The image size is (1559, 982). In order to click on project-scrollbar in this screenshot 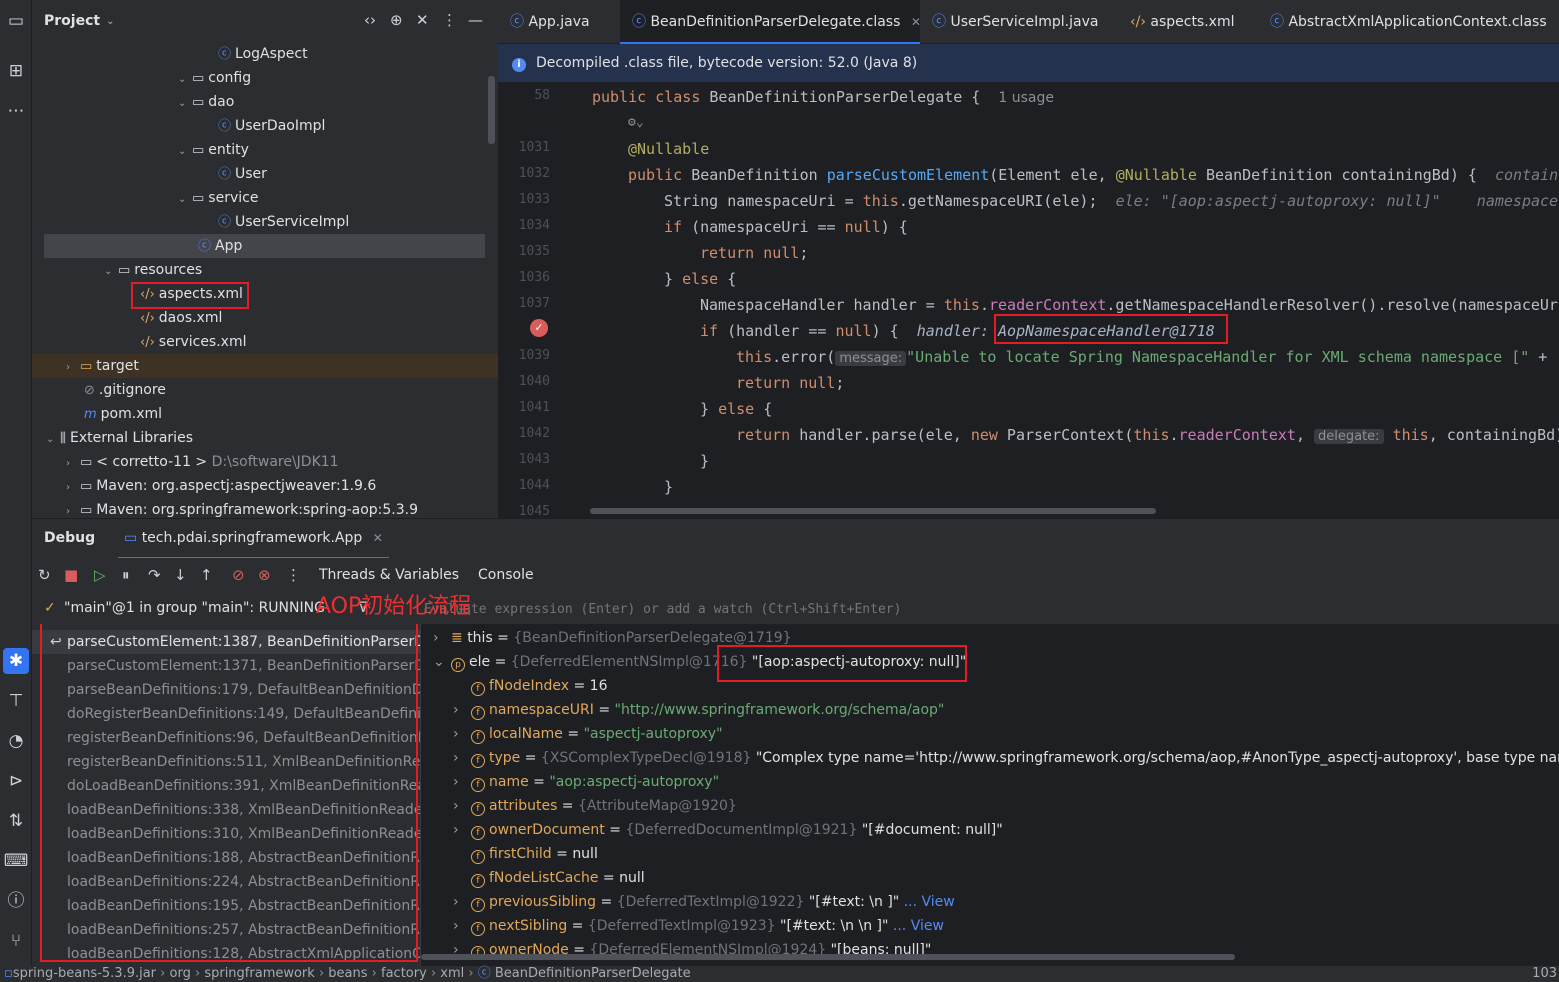, I will do `click(491, 110)`.